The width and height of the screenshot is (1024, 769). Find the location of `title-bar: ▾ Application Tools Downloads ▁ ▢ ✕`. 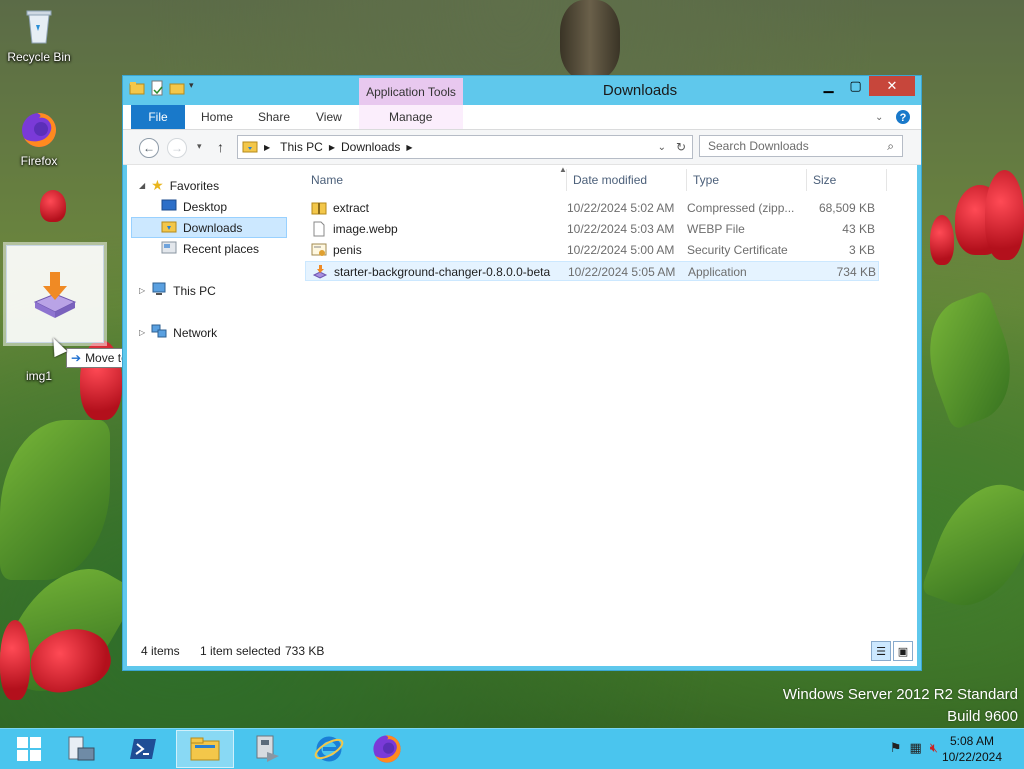

title-bar: ▾ Application Tools Downloads ▁ ▢ ✕ is located at coordinates (522, 91).